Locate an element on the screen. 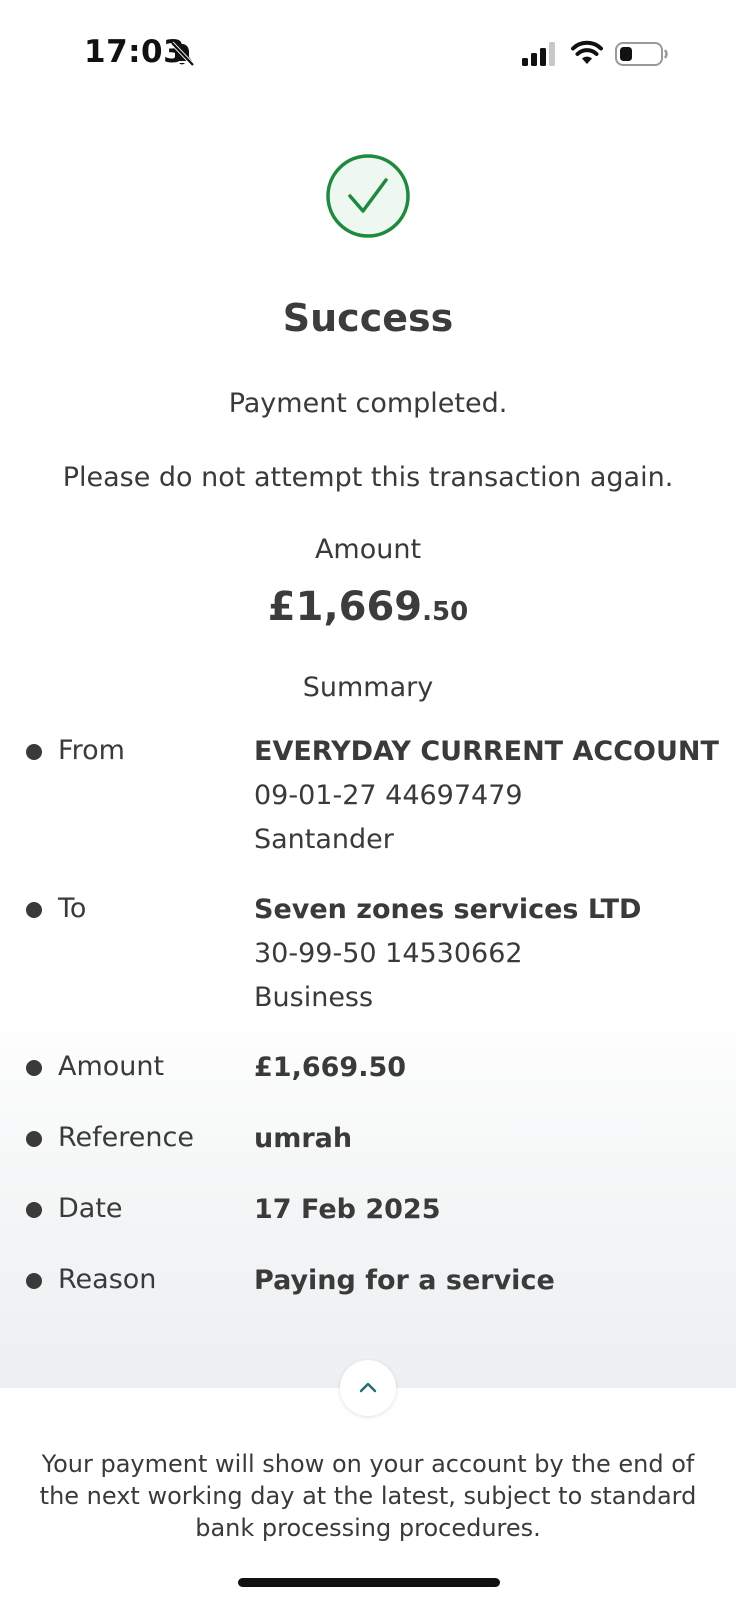  from-account-name: EVERYDAY CURRENT ACCOUNT is located at coordinates (486, 751).